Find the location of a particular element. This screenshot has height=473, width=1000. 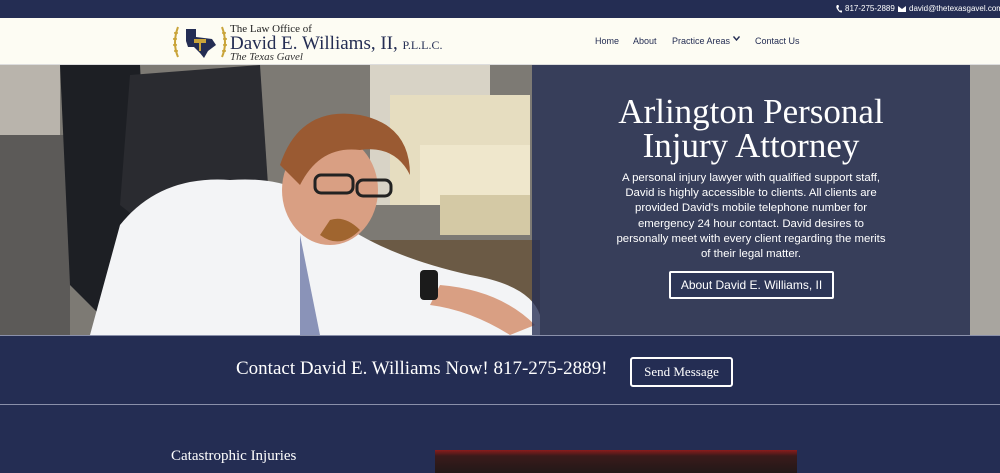

hero-title-line-1: Arlington Personal is located at coordinates (751, 111).